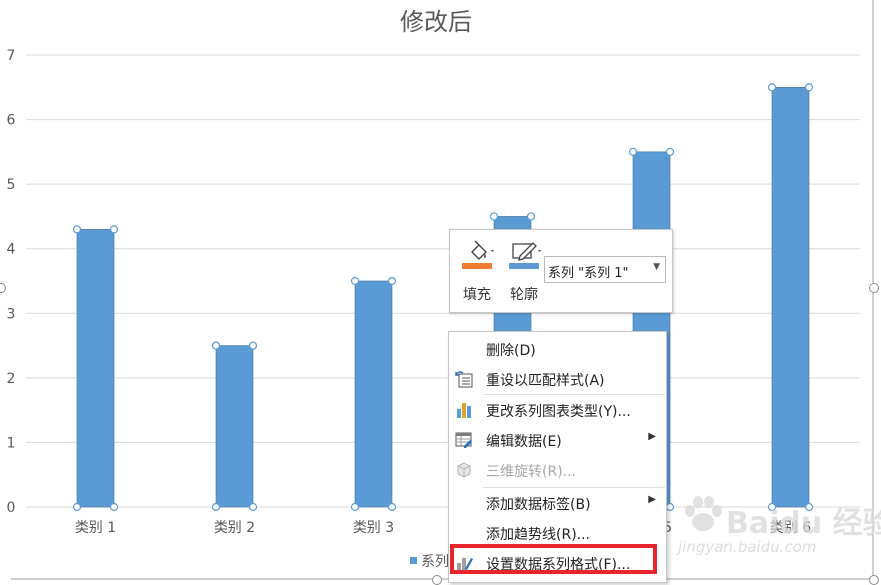 The image size is (881, 585). What do you see at coordinates (524, 442) in the screenshot?
I see `menu-item-label: 编辑数据(E)` at bounding box center [524, 442].